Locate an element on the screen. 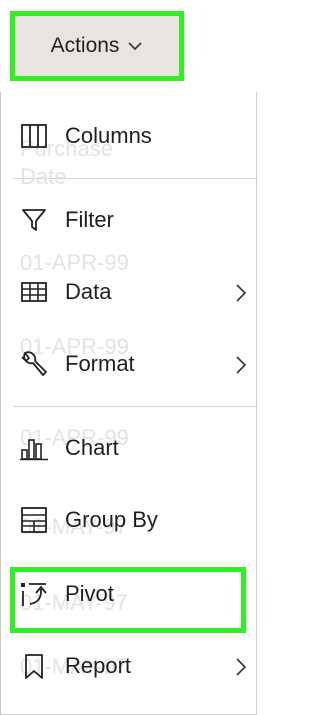 The image size is (320, 715). chevron-down-icon is located at coordinates (135, 46).